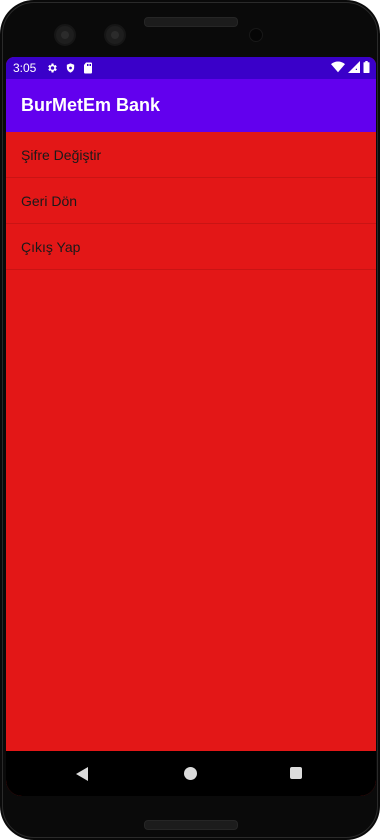  What do you see at coordinates (115, 35) in the screenshot?
I see `light-sensor` at bounding box center [115, 35].